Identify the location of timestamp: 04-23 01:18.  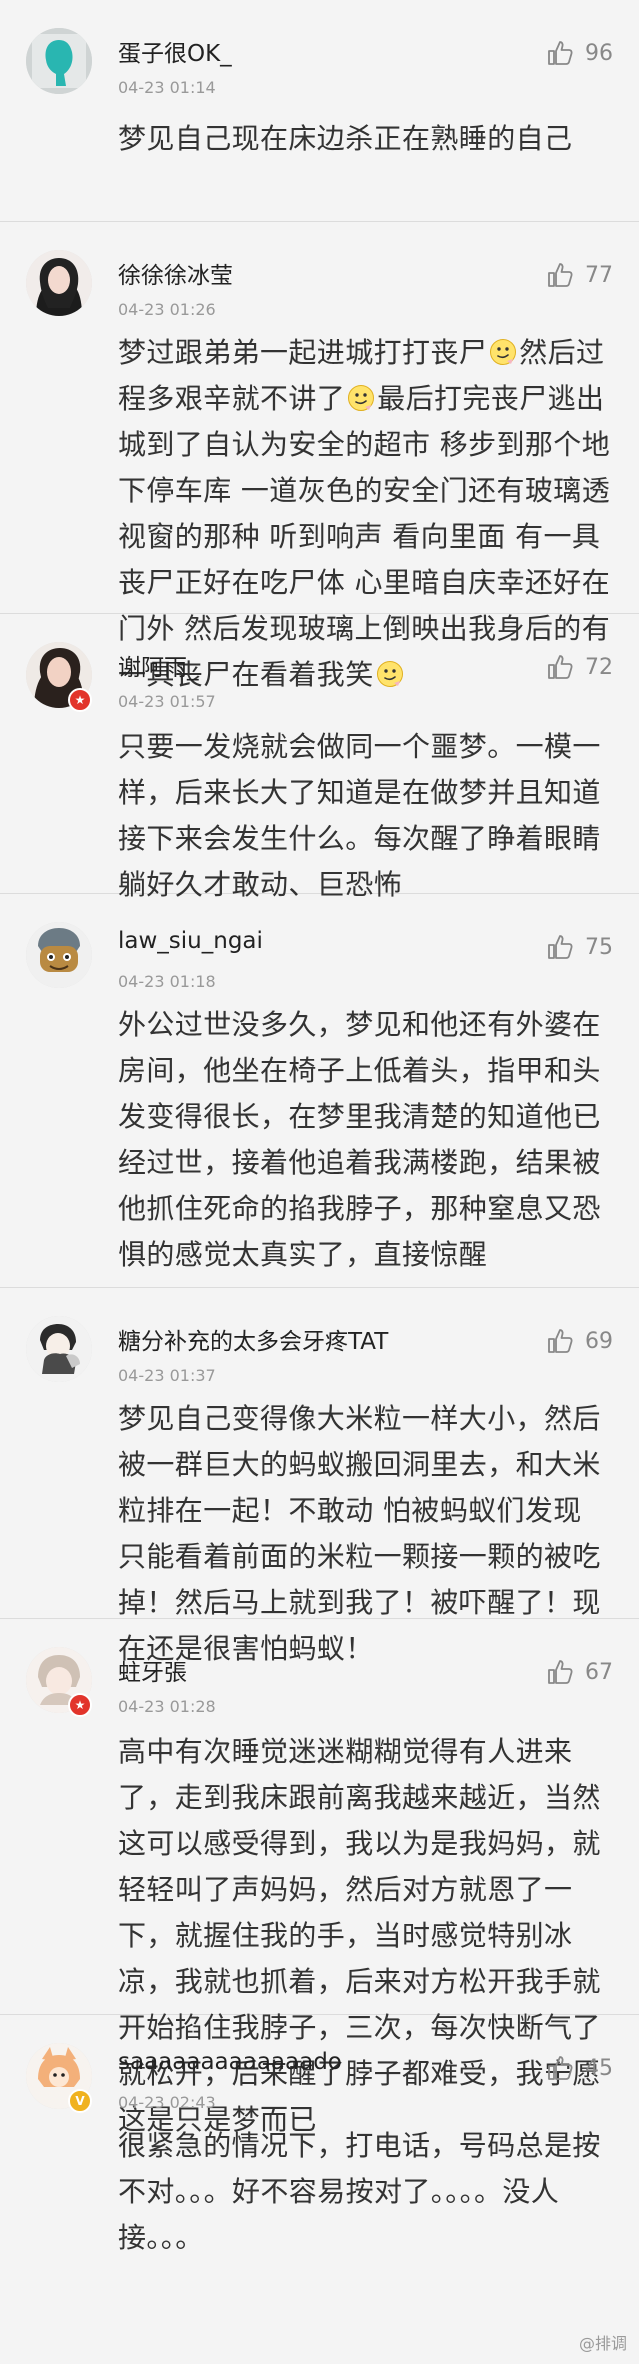
(167, 981).